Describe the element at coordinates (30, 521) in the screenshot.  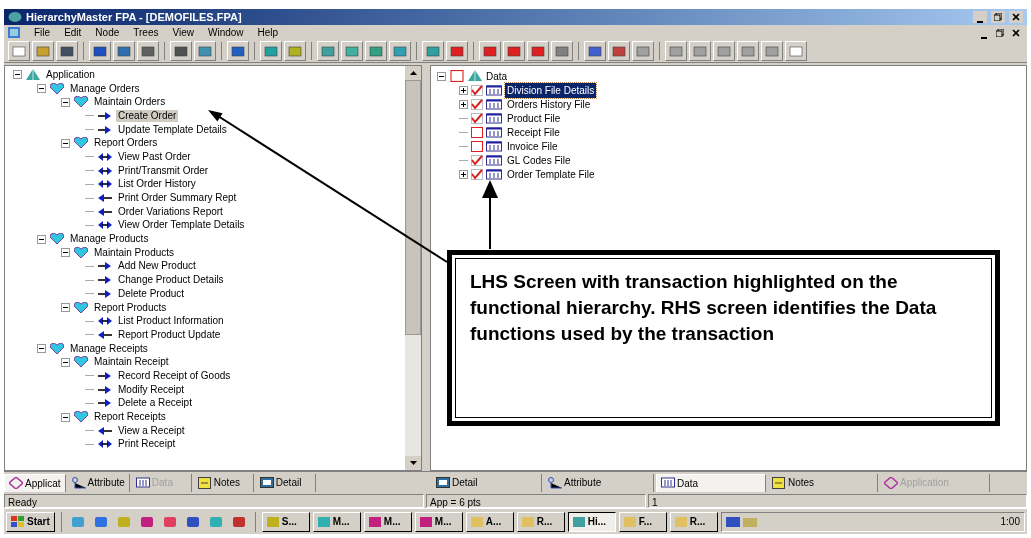
I see `start-button: Start` at that location.